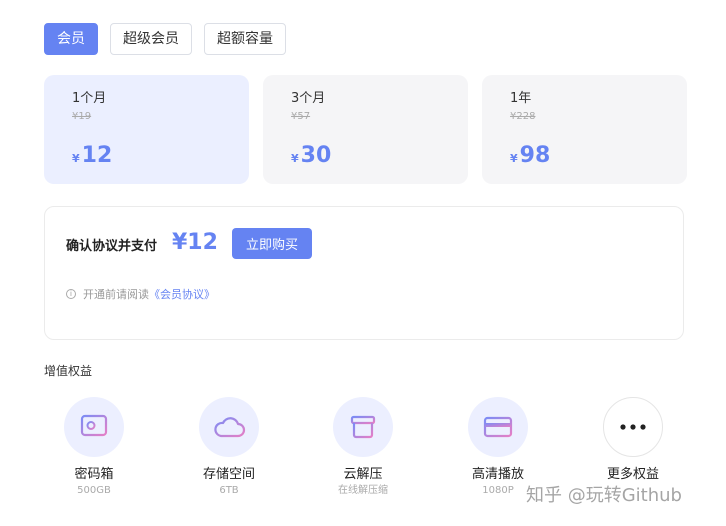 This screenshot has width=726, height=526. What do you see at coordinates (71, 294) in the screenshot?
I see `info-icon: i` at bounding box center [71, 294].